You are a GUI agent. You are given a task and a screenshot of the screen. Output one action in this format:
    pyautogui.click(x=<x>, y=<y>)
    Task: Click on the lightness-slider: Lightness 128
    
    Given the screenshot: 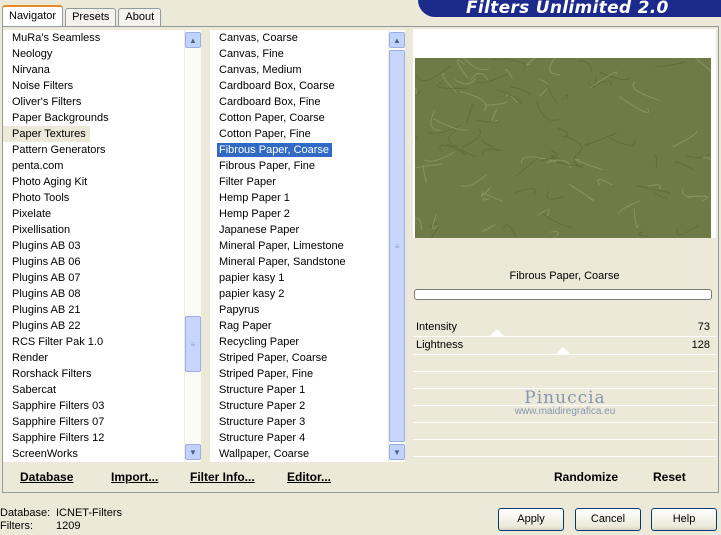 What is the action you would take?
    pyautogui.click(x=564, y=346)
    